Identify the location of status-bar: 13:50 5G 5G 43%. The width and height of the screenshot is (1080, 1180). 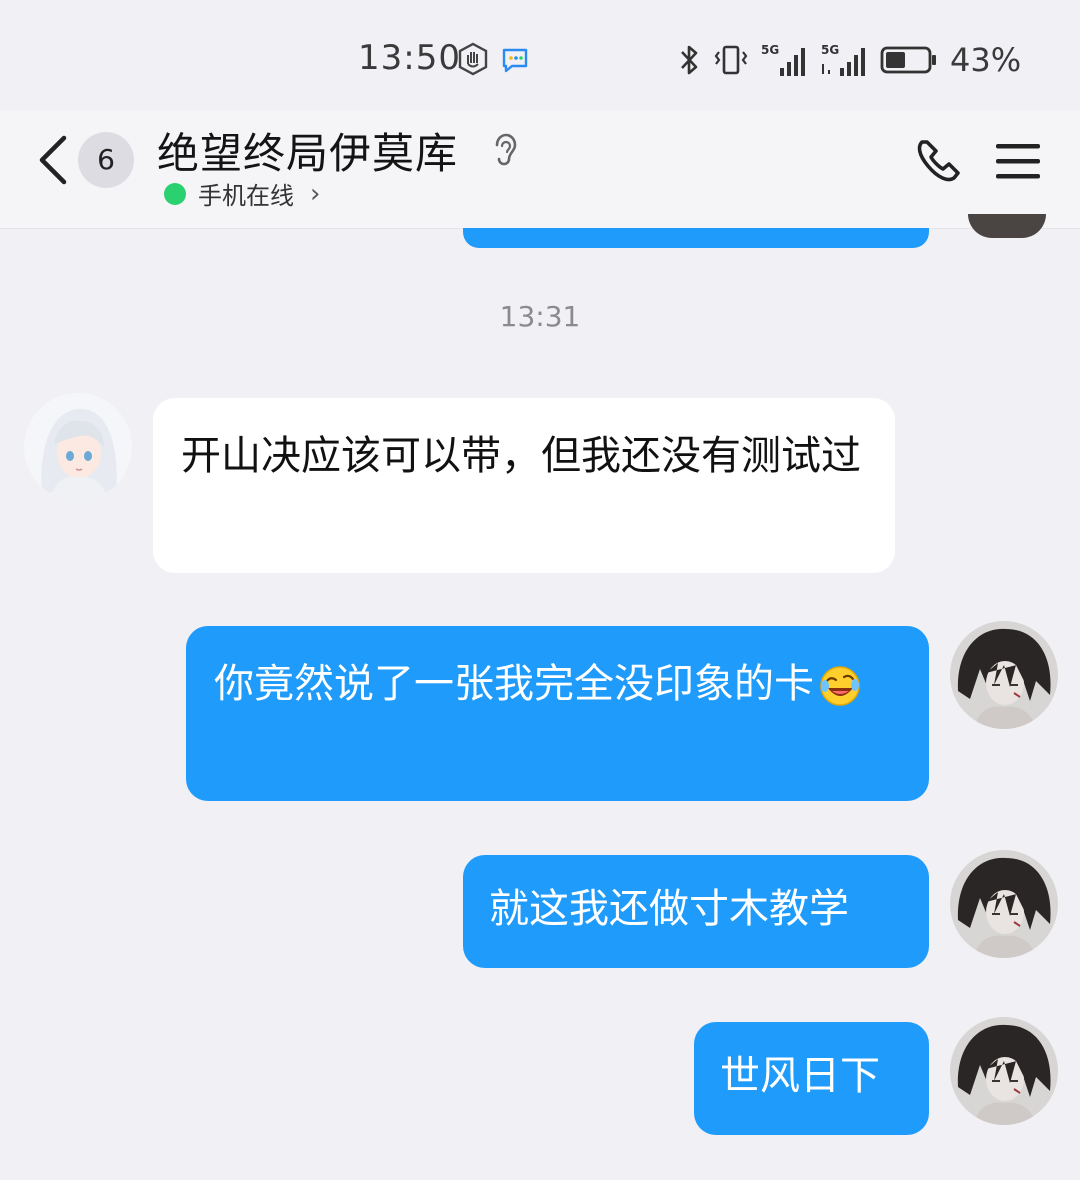
(540, 55).